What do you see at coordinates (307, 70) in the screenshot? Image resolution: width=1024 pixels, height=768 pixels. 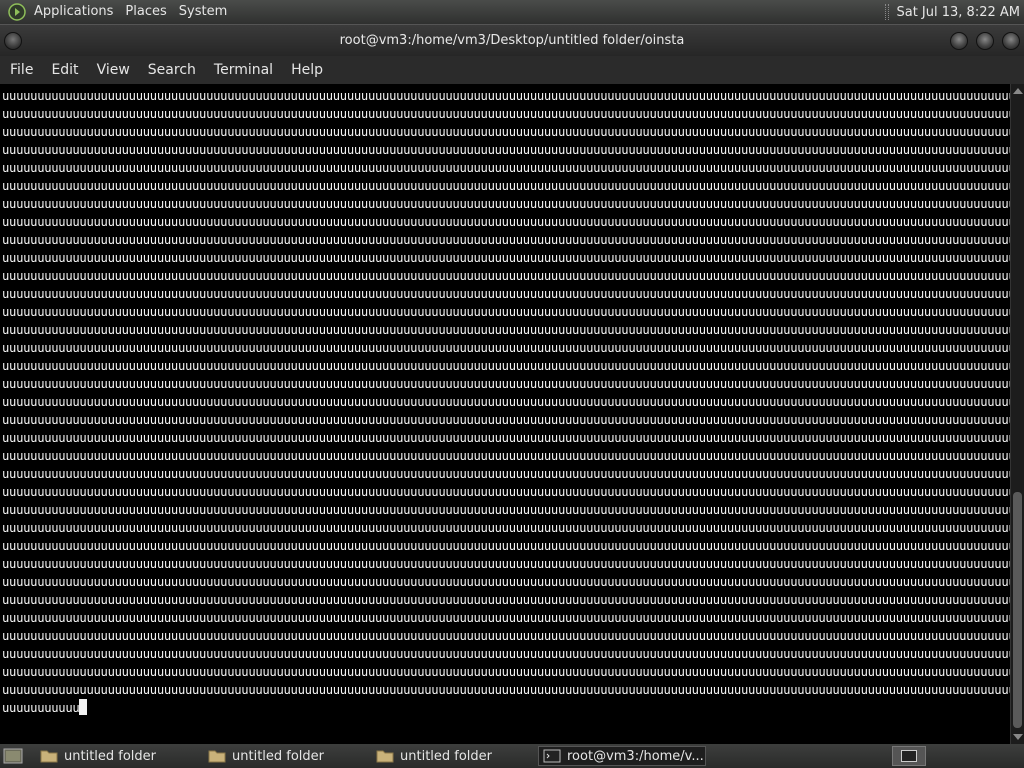 I see `menu-help: Help` at bounding box center [307, 70].